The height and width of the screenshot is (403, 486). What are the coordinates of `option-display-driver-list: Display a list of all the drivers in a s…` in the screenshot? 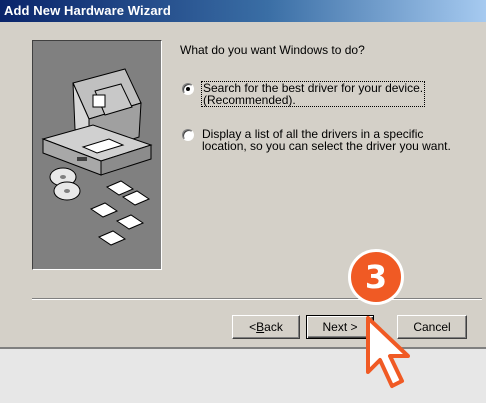 It's located at (316, 140).